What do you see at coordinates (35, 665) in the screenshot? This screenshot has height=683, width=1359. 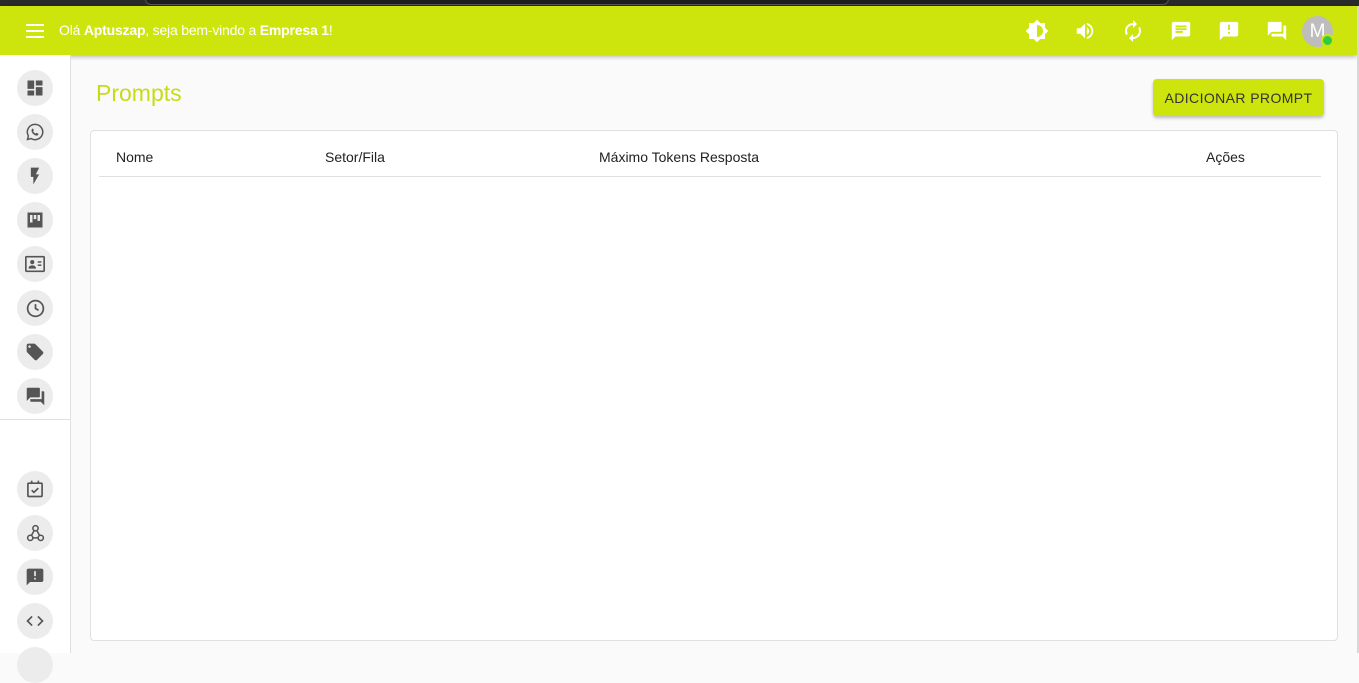 I see `sidebar-item-more` at bounding box center [35, 665].